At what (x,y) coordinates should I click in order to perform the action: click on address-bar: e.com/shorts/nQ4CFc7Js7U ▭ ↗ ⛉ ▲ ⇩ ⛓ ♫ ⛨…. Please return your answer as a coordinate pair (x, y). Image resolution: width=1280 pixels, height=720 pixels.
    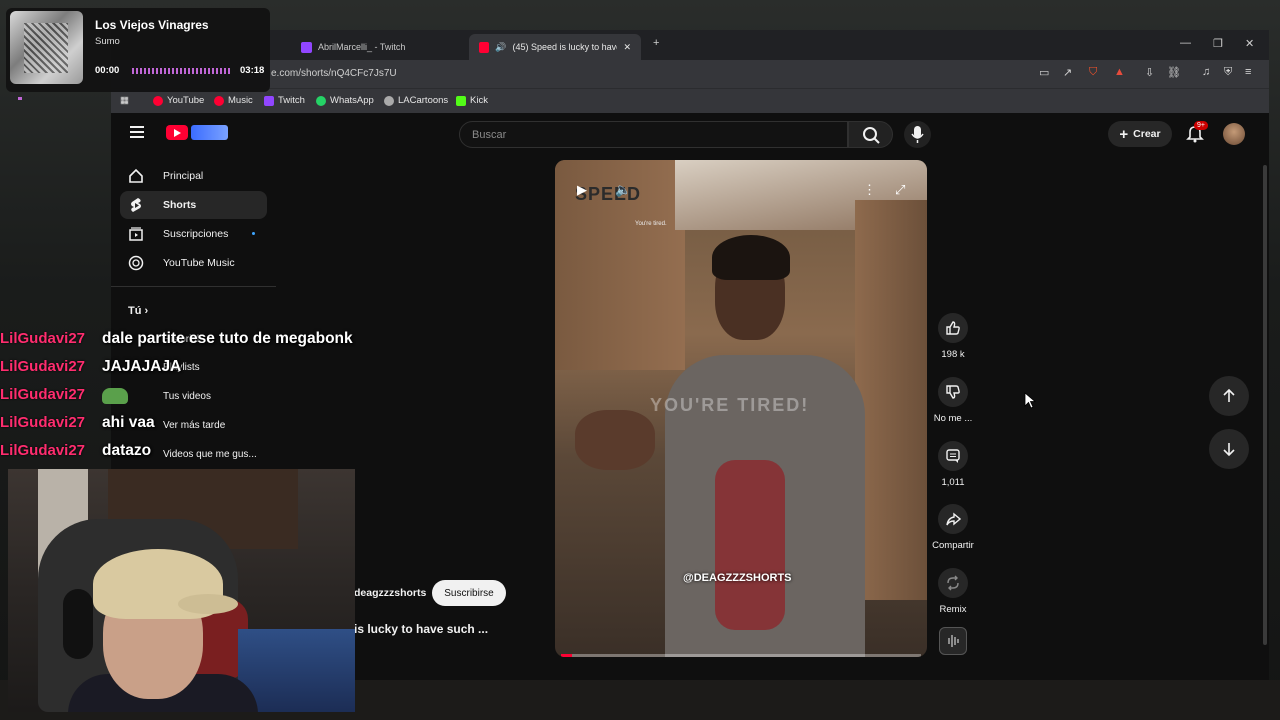
    Looking at the image, I should click on (690, 74).